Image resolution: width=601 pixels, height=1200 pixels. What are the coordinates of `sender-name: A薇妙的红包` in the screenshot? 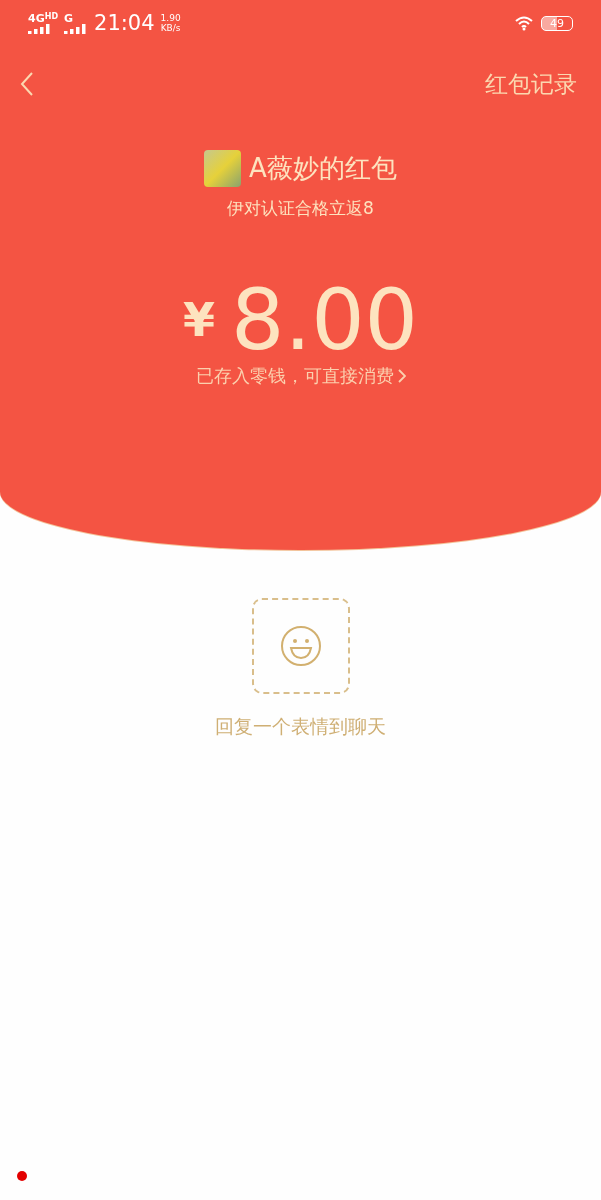 It's located at (323, 168).